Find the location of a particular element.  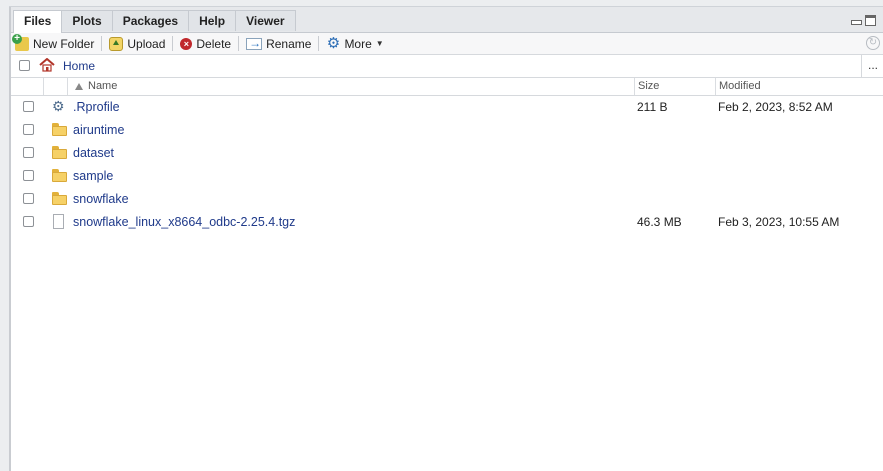

more-button: ⚙ More ▼ is located at coordinates (354, 43).